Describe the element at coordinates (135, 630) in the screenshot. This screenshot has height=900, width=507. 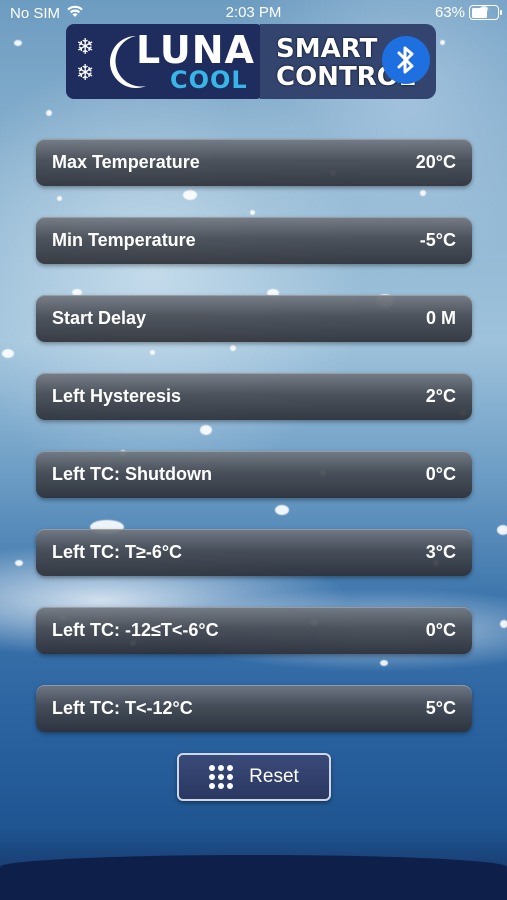
I see `setting-label: Left TC: -12≤T<-6°C` at that location.